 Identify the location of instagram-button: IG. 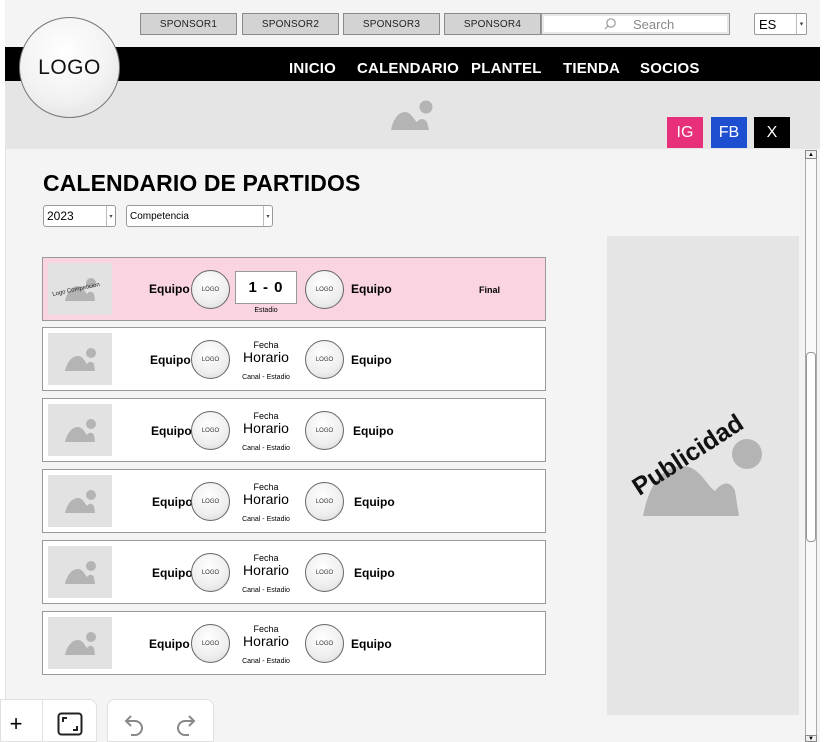
(685, 132).